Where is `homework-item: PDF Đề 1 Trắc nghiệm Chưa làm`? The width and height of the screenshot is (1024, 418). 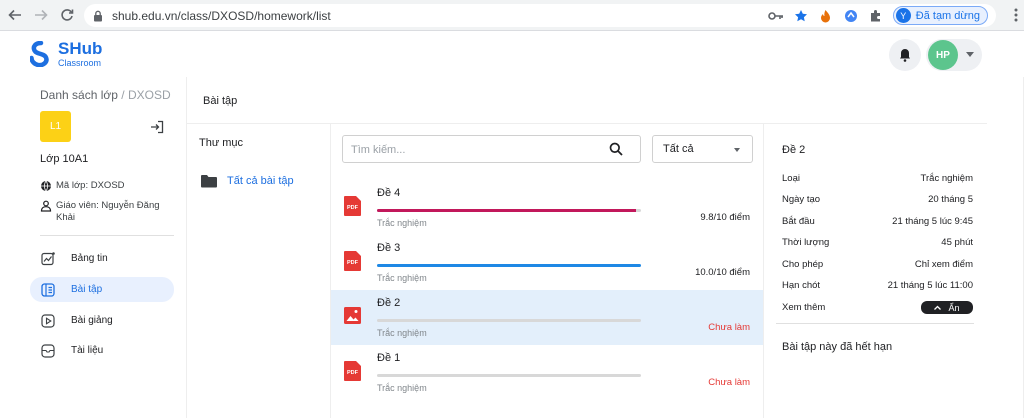 homework-item: PDF Đề 1 Trắc nghiệm Chưa làm is located at coordinates (547, 372).